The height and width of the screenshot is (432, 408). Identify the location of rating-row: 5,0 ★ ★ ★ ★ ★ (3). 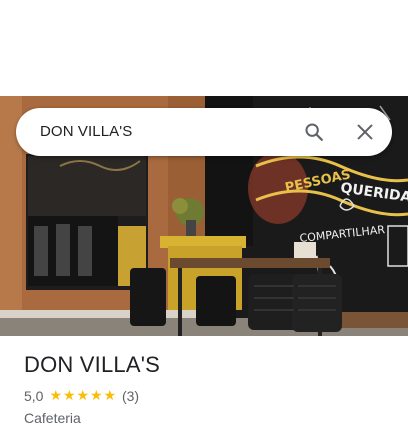
(208, 396).